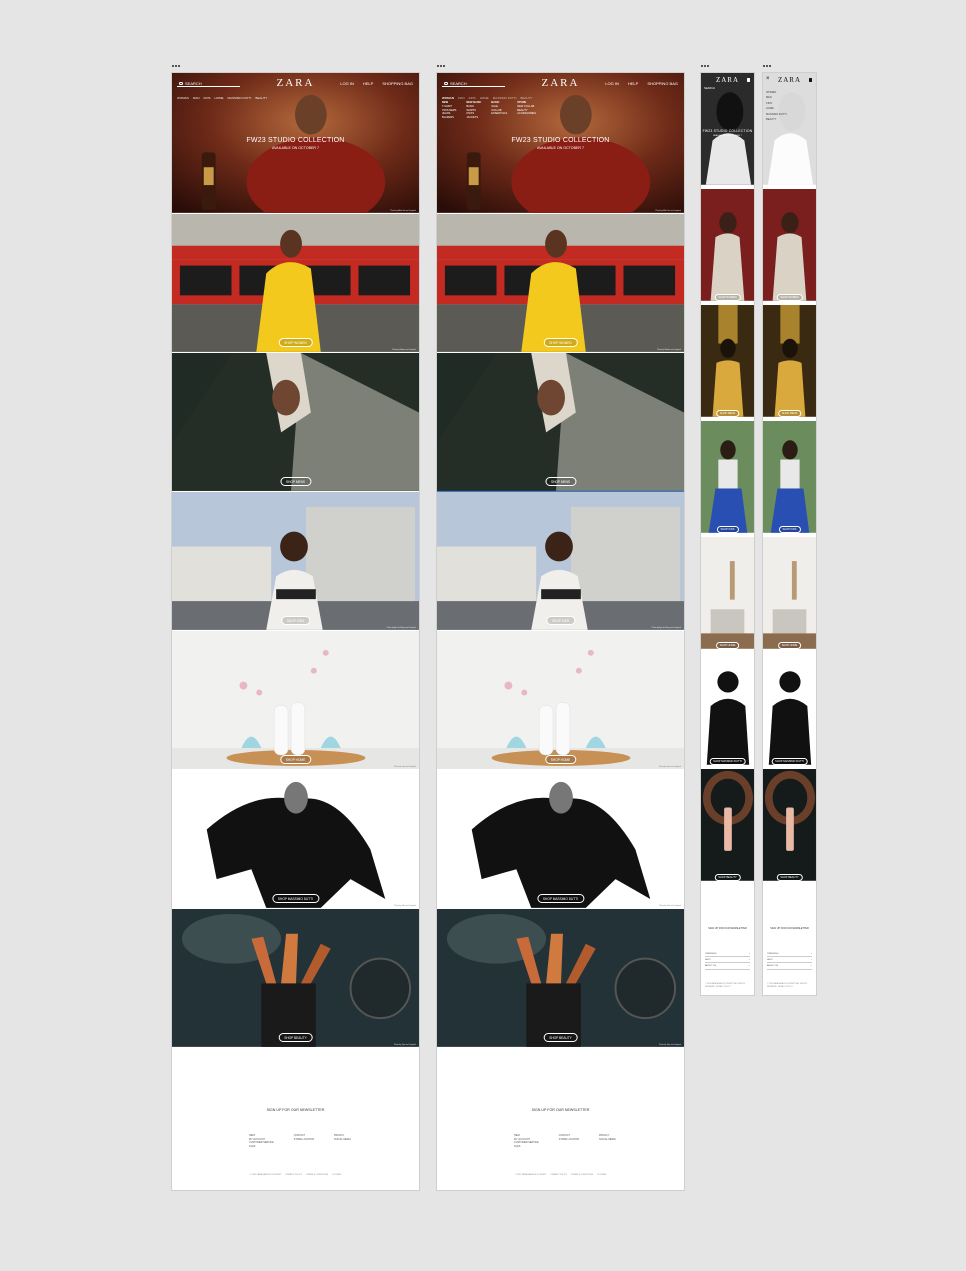 This screenshot has width=966, height=1271. I want to click on search-icon, so click(181, 83).